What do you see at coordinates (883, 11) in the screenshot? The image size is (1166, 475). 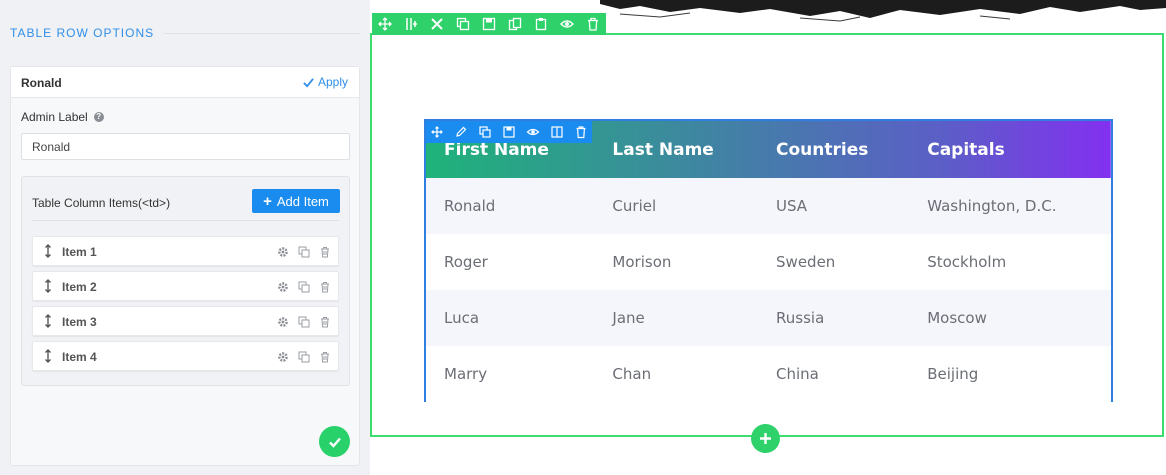 I see `brush-stroke-decoration` at bounding box center [883, 11].